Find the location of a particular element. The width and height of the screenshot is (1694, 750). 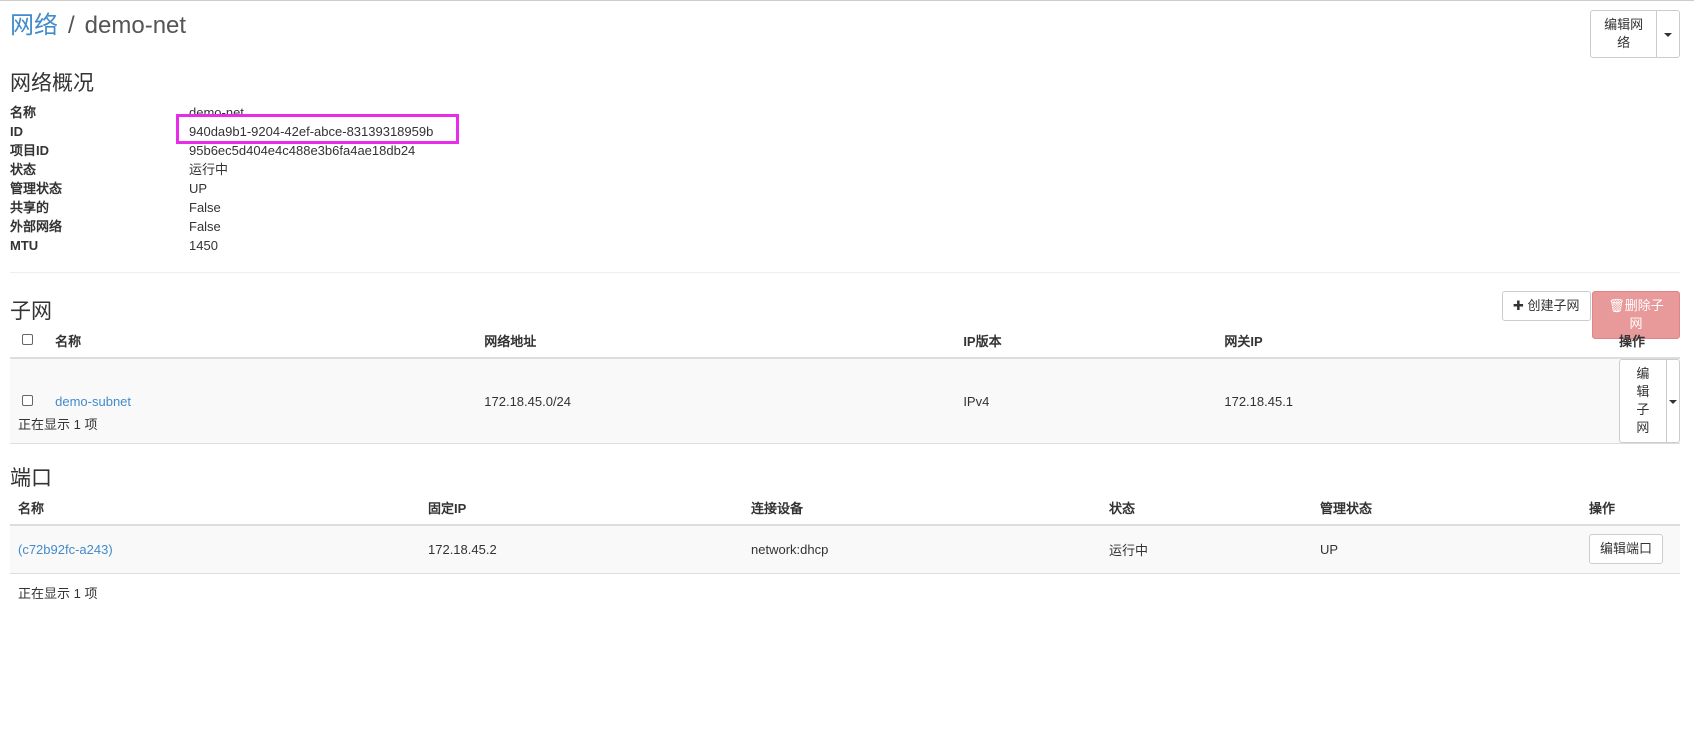

ports-table-header: 名称 固定IP 连接设备 状态 管理状态 操作 is located at coordinates (845, 511).